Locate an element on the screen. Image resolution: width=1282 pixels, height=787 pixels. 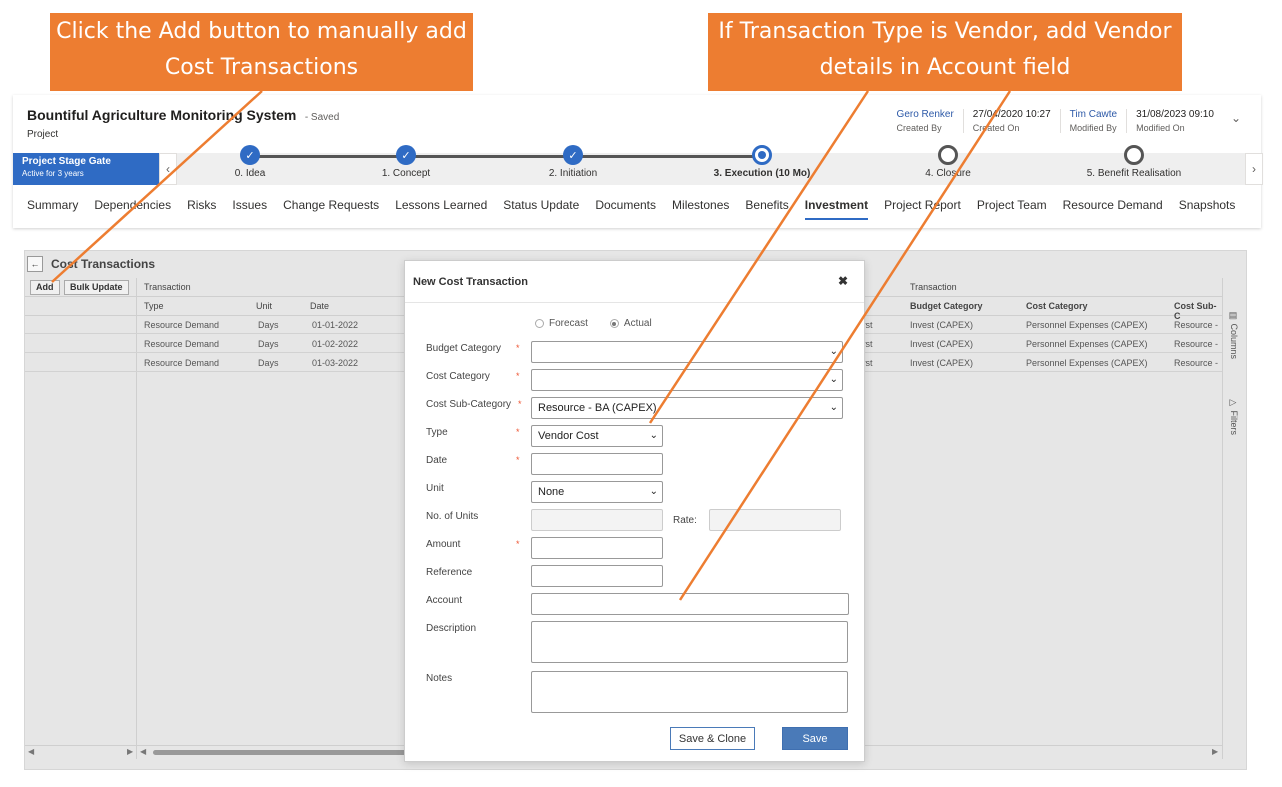
stage-2: ✓ 2. Initiation is located at coordinates (573, 162).